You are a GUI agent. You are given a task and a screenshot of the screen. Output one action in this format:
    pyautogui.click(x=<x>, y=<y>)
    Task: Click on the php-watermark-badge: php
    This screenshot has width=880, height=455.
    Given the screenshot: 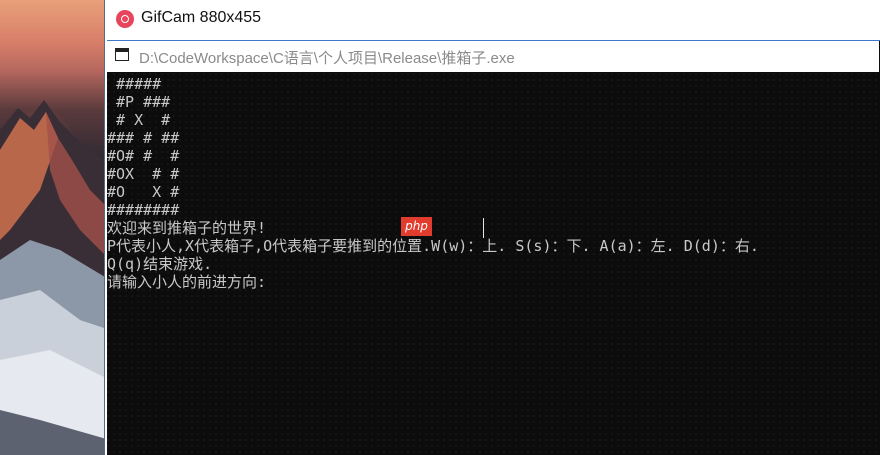 What is the action you would take?
    pyautogui.click(x=416, y=226)
    